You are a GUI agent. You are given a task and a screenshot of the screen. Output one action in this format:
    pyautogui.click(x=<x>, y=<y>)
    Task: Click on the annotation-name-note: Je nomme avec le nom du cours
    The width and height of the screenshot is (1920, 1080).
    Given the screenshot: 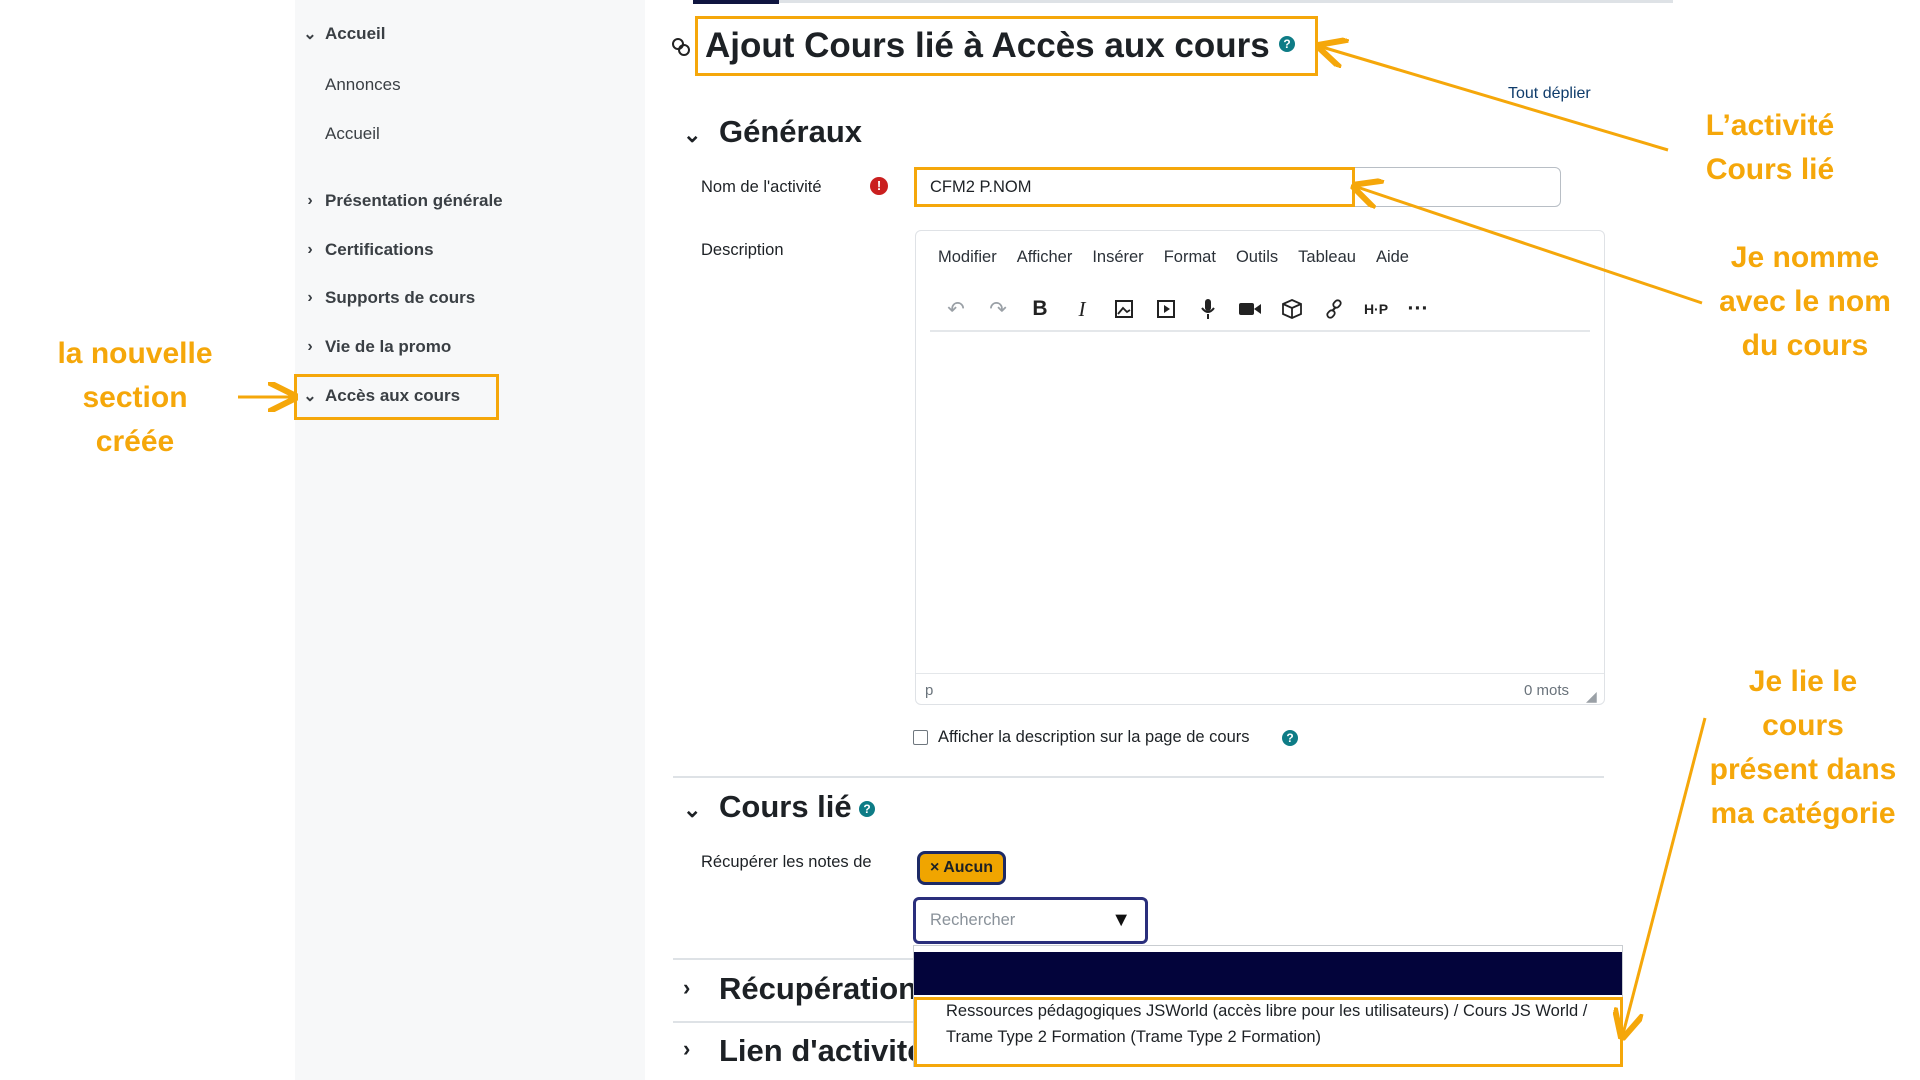 What is the action you would take?
    pyautogui.click(x=1805, y=301)
    